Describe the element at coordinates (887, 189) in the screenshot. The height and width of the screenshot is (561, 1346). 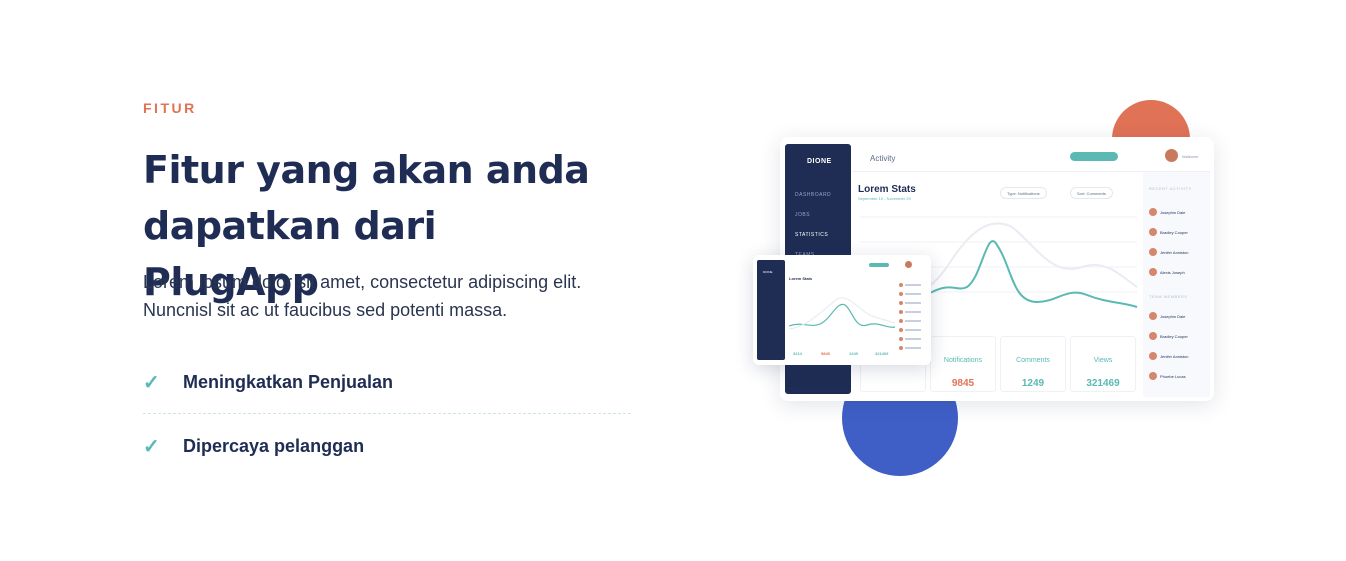
I see `mockup-stats-title: Lorem Stats` at that location.